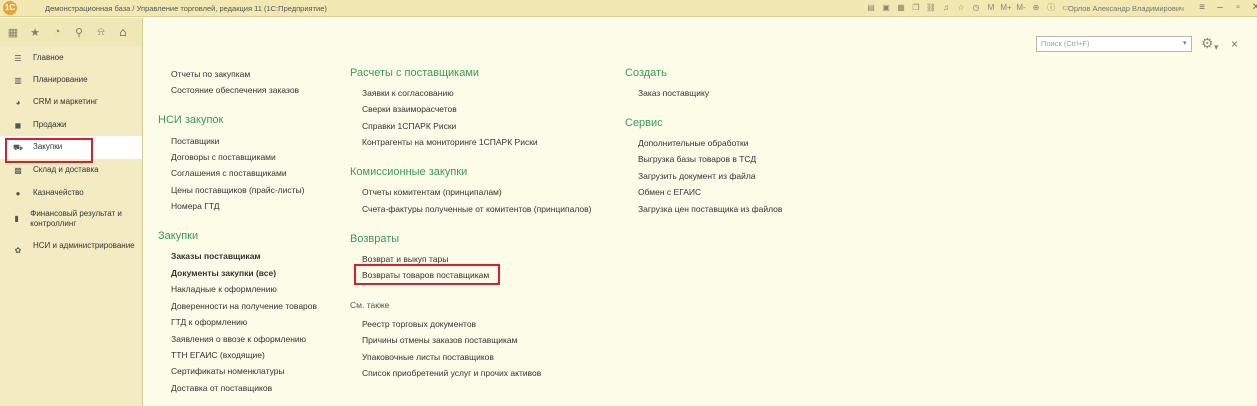  Describe the element at coordinates (427, 274) in the screenshot. I see `highlight-frame-returns` at that location.